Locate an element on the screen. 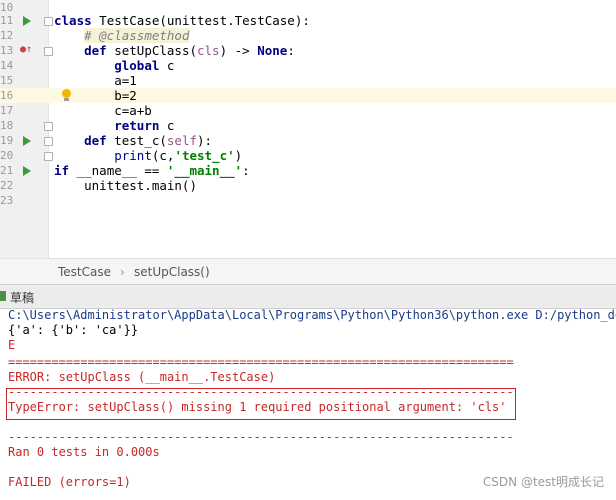 This screenshot has height=500, width=616. line-number: 23 is located at coordinates (7, 200).